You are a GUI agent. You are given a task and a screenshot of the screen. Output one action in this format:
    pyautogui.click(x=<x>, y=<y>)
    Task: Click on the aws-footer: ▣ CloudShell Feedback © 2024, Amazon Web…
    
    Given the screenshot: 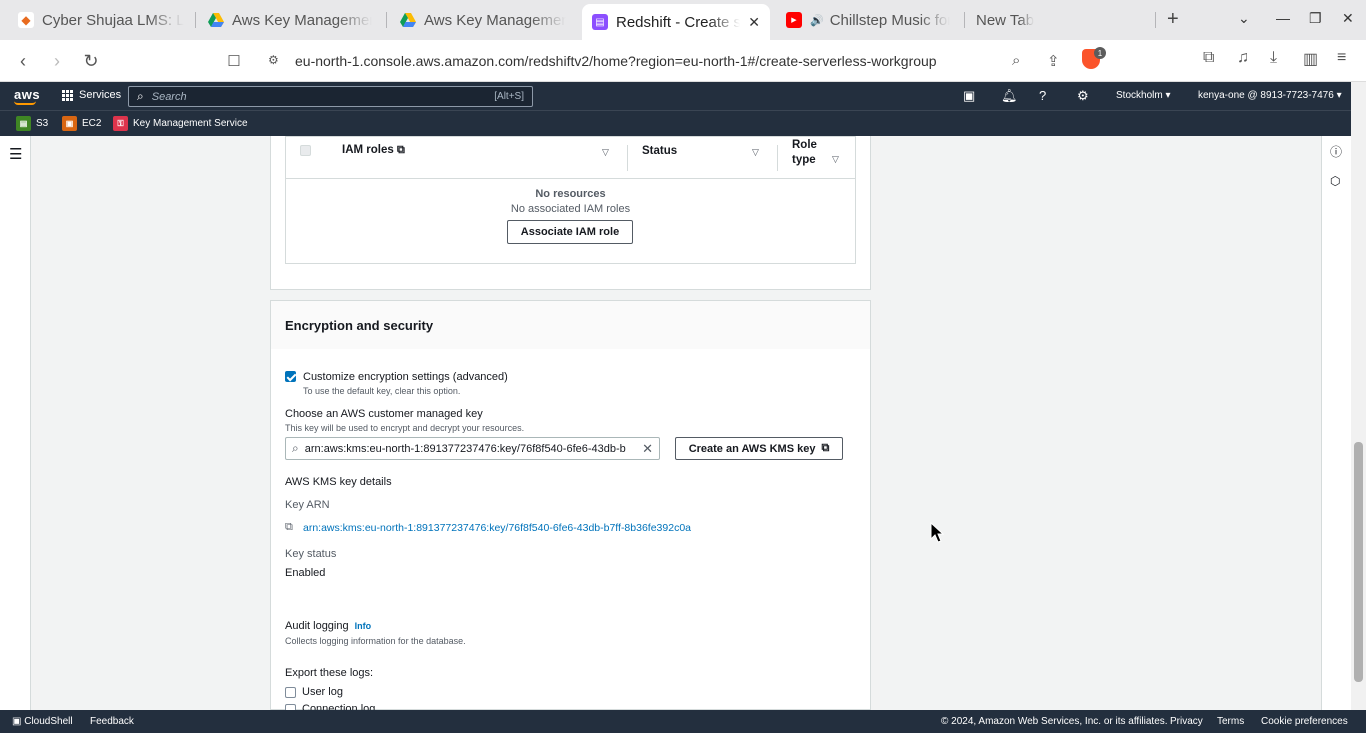 What is the action you would take?
    pyautogui.click(x=683, y=721)
    